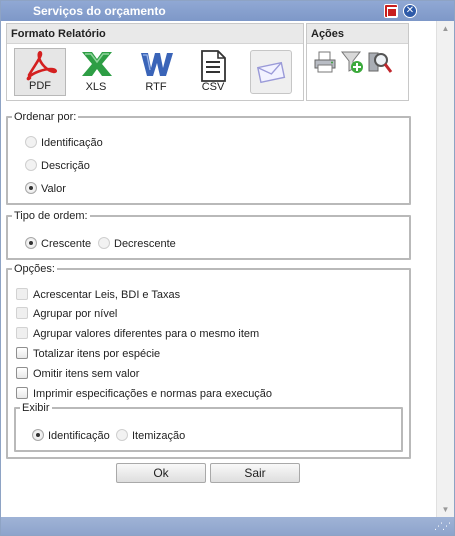 The image size is (455, 536). Describe the element at coordinates (45, 117) in the screenshot. I see `ordenar-legend: Ordenar por:` at that location.